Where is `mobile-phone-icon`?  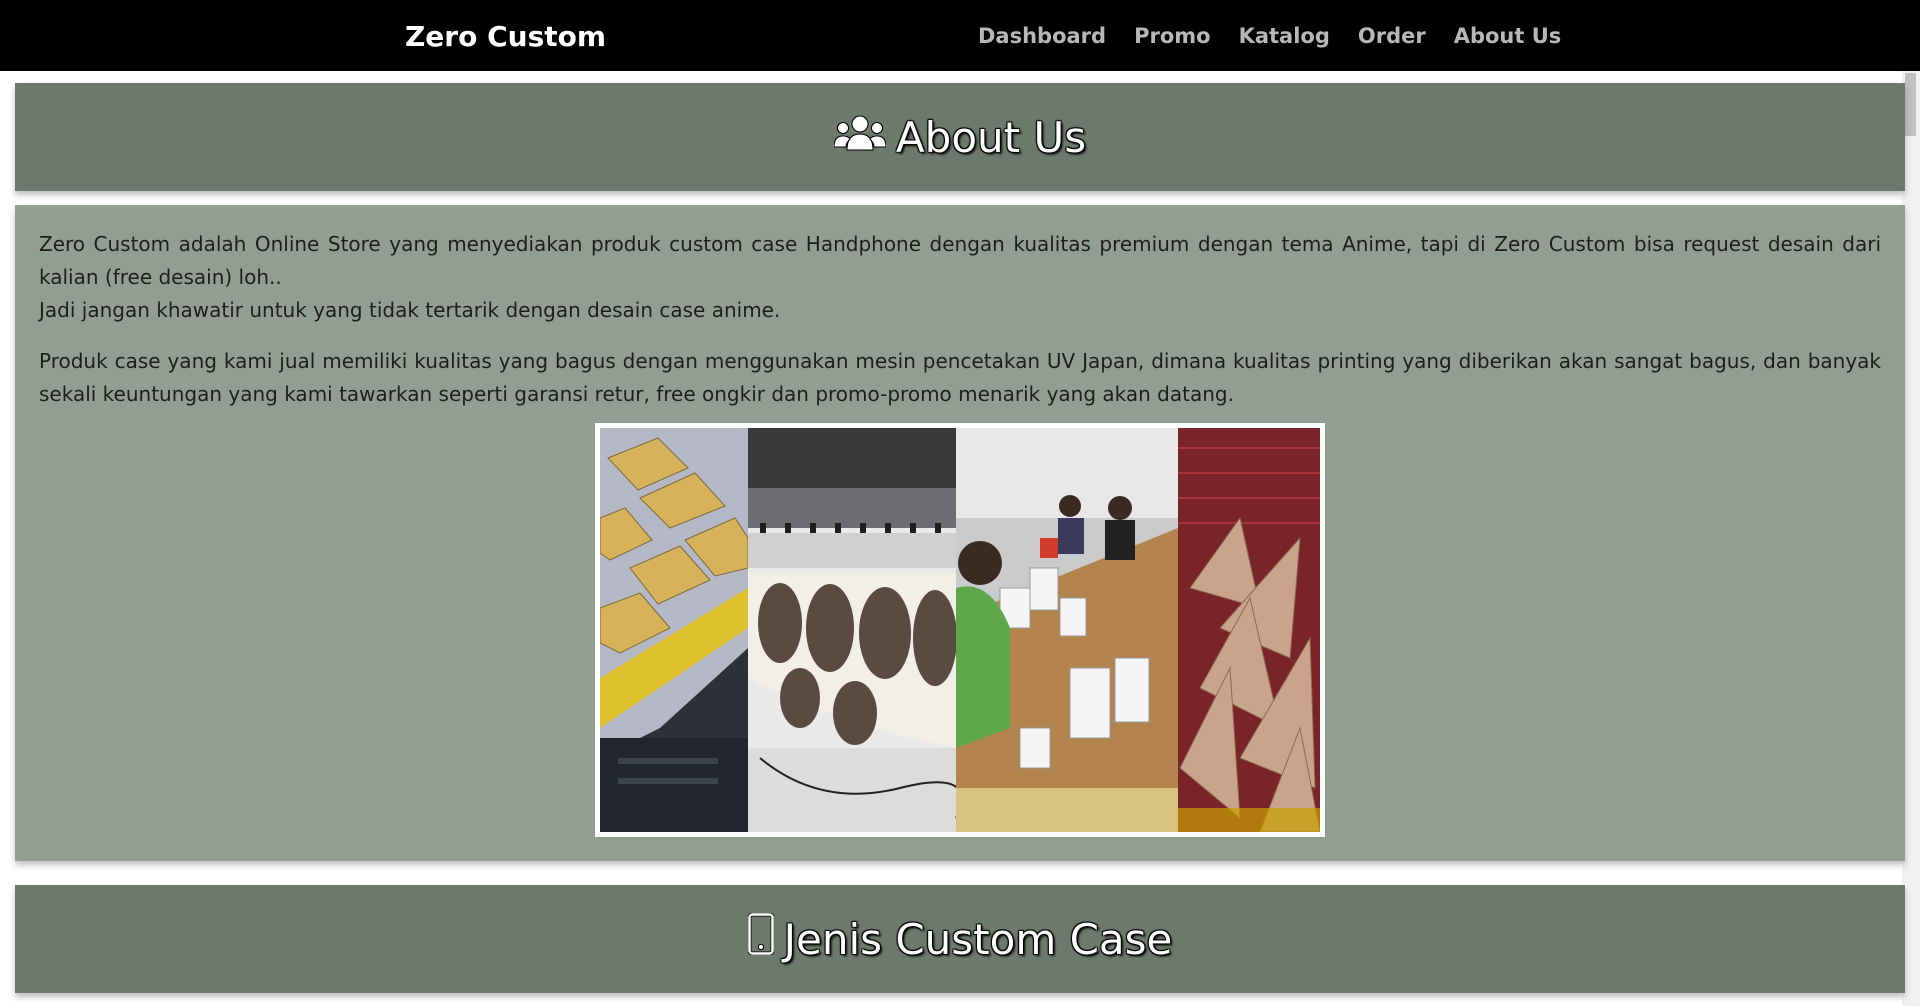
mobile-phone-icon is located at coordinates (761, 938).